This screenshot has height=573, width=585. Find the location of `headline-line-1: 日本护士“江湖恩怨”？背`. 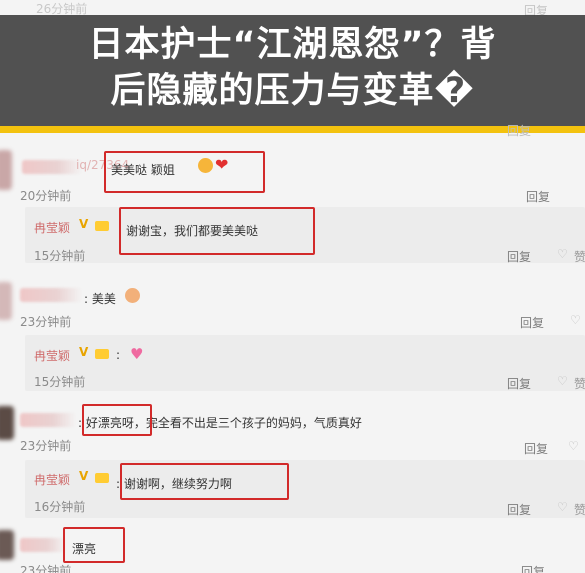

headline-line-1: 日本护士“江湖恩怨”？背 is located at coordinates (292, 45).